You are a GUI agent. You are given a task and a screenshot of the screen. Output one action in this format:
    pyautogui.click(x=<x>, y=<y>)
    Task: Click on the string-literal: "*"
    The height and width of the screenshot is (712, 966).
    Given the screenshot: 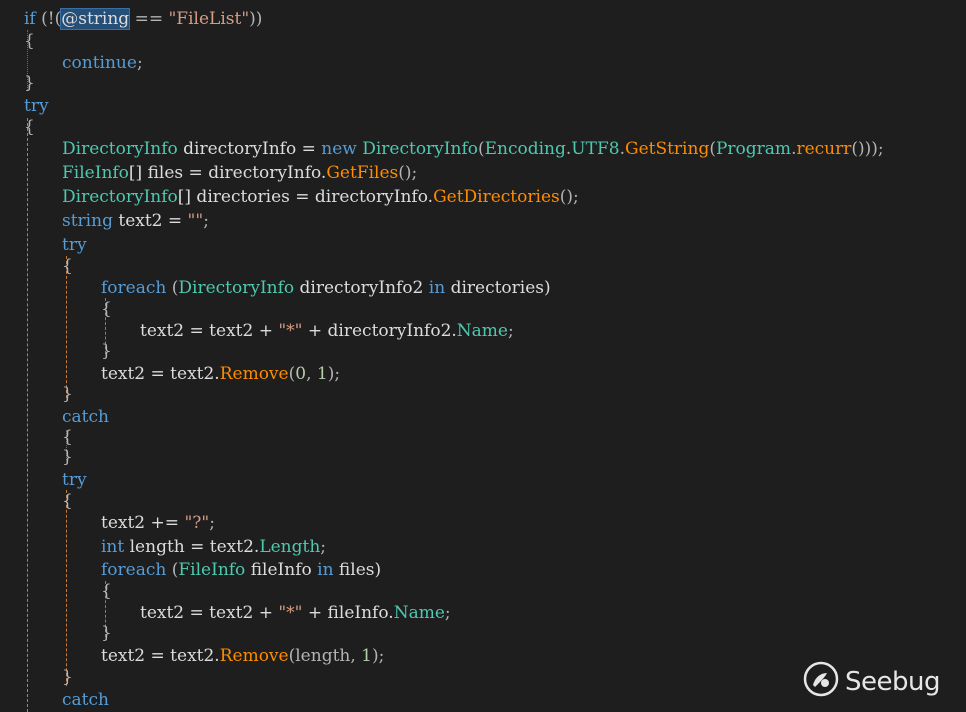 What is the action you would take?
    pyautogui.click(x=290, y=331)
    